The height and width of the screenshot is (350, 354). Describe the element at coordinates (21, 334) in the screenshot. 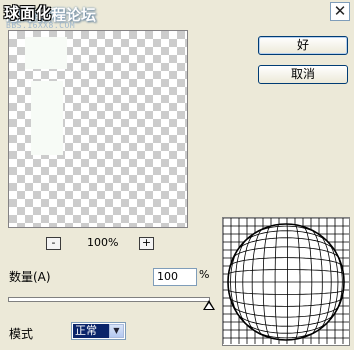

I see `mode-label: 模式` at that location.